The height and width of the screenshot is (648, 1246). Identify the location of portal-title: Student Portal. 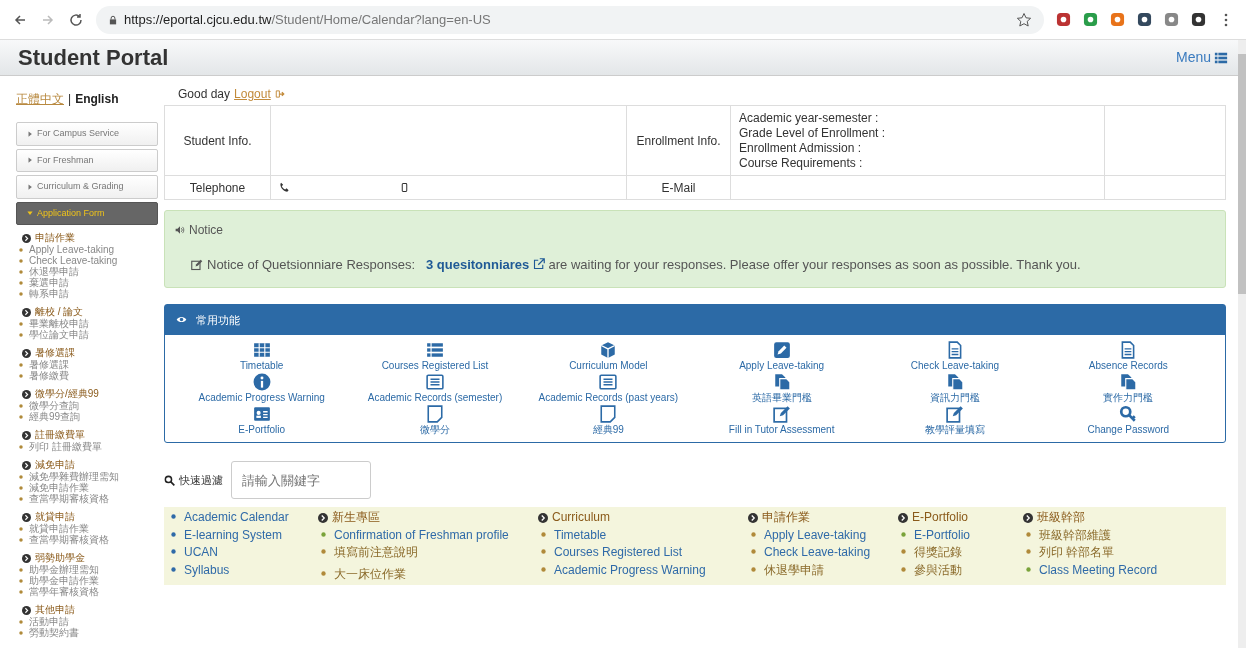
(93, 58).